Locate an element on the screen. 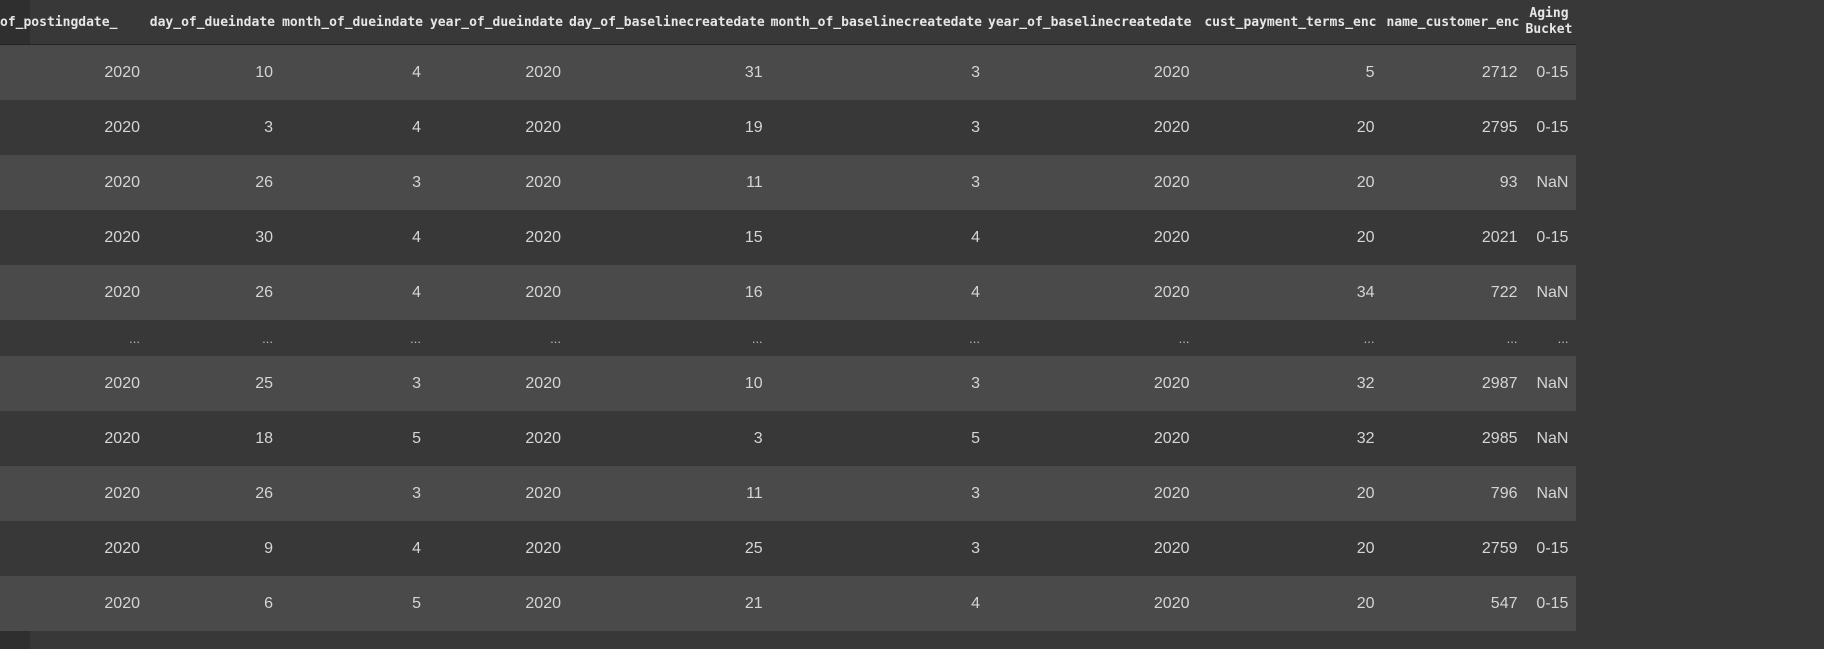 This screenshot has height=649, width=1824. table-cell: 26 is located at coordinates (214, 493).